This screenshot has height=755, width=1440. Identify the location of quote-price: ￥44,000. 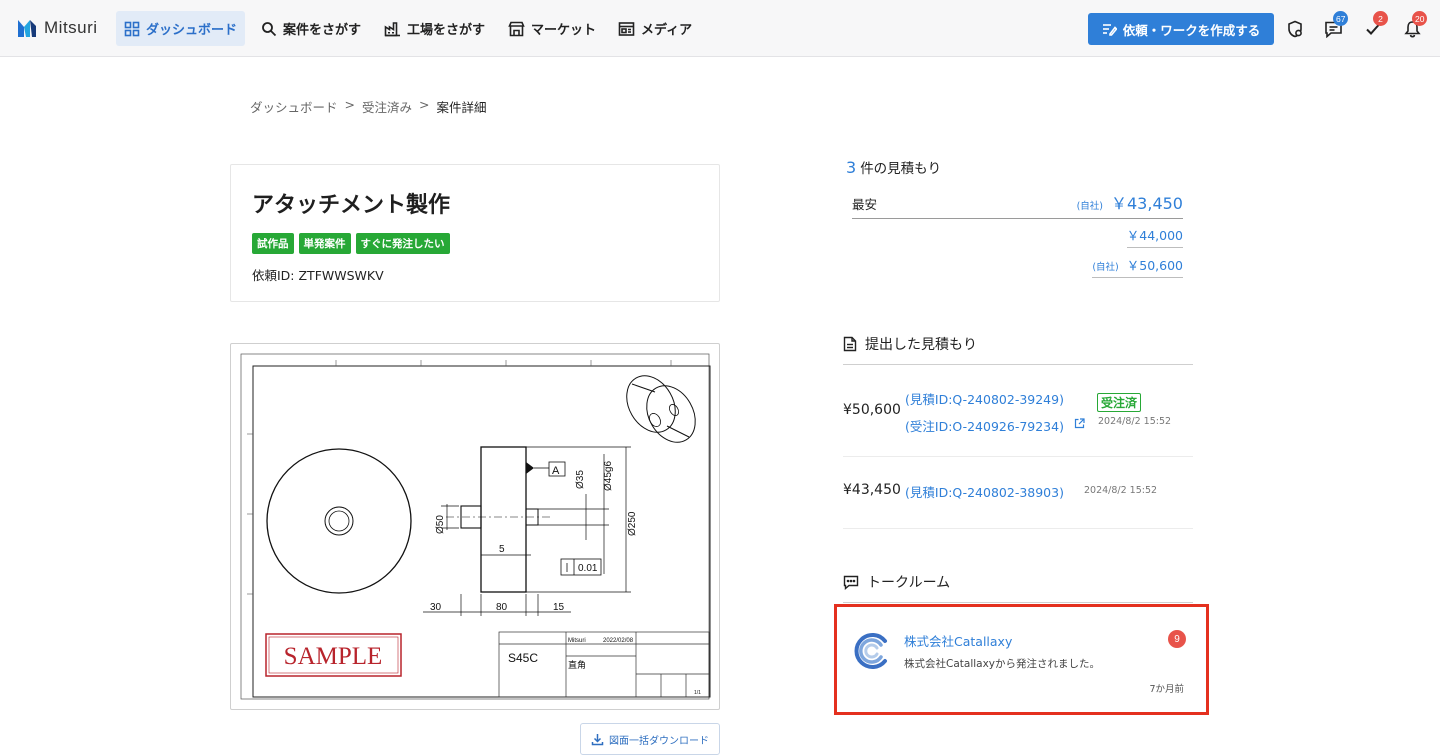
(1154, 235).